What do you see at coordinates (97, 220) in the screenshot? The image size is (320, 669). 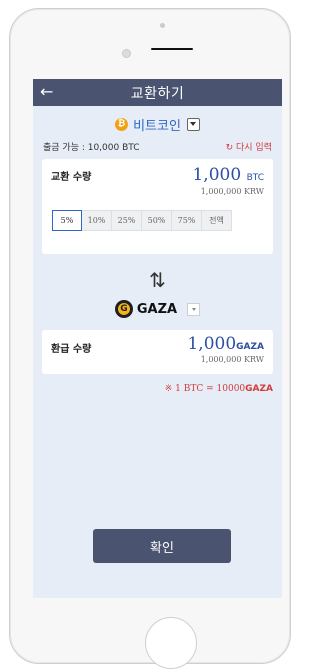 I see `percent-10-button: 10%` at bounding box center [97, 220].